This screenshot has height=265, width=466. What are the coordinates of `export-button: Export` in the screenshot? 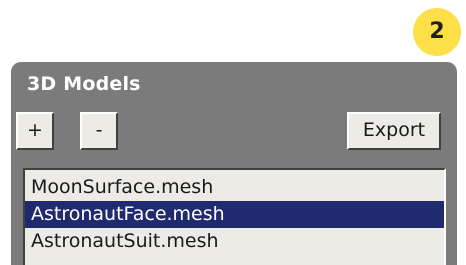 It's located at (394, 131).